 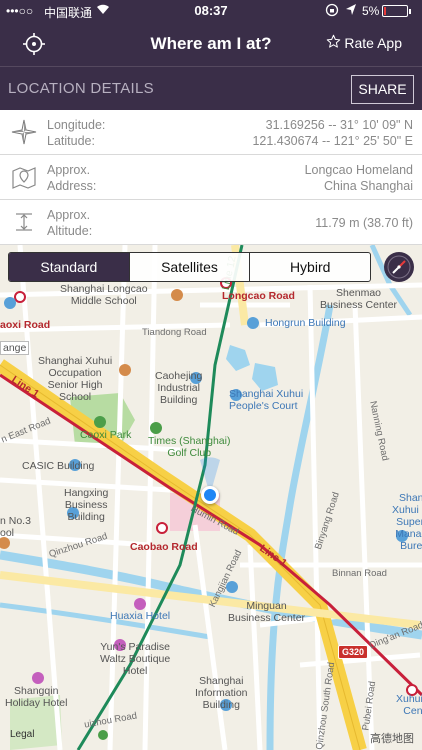 I want to click on map-provider-logo: 高德地图, so click(x=392, y=739).